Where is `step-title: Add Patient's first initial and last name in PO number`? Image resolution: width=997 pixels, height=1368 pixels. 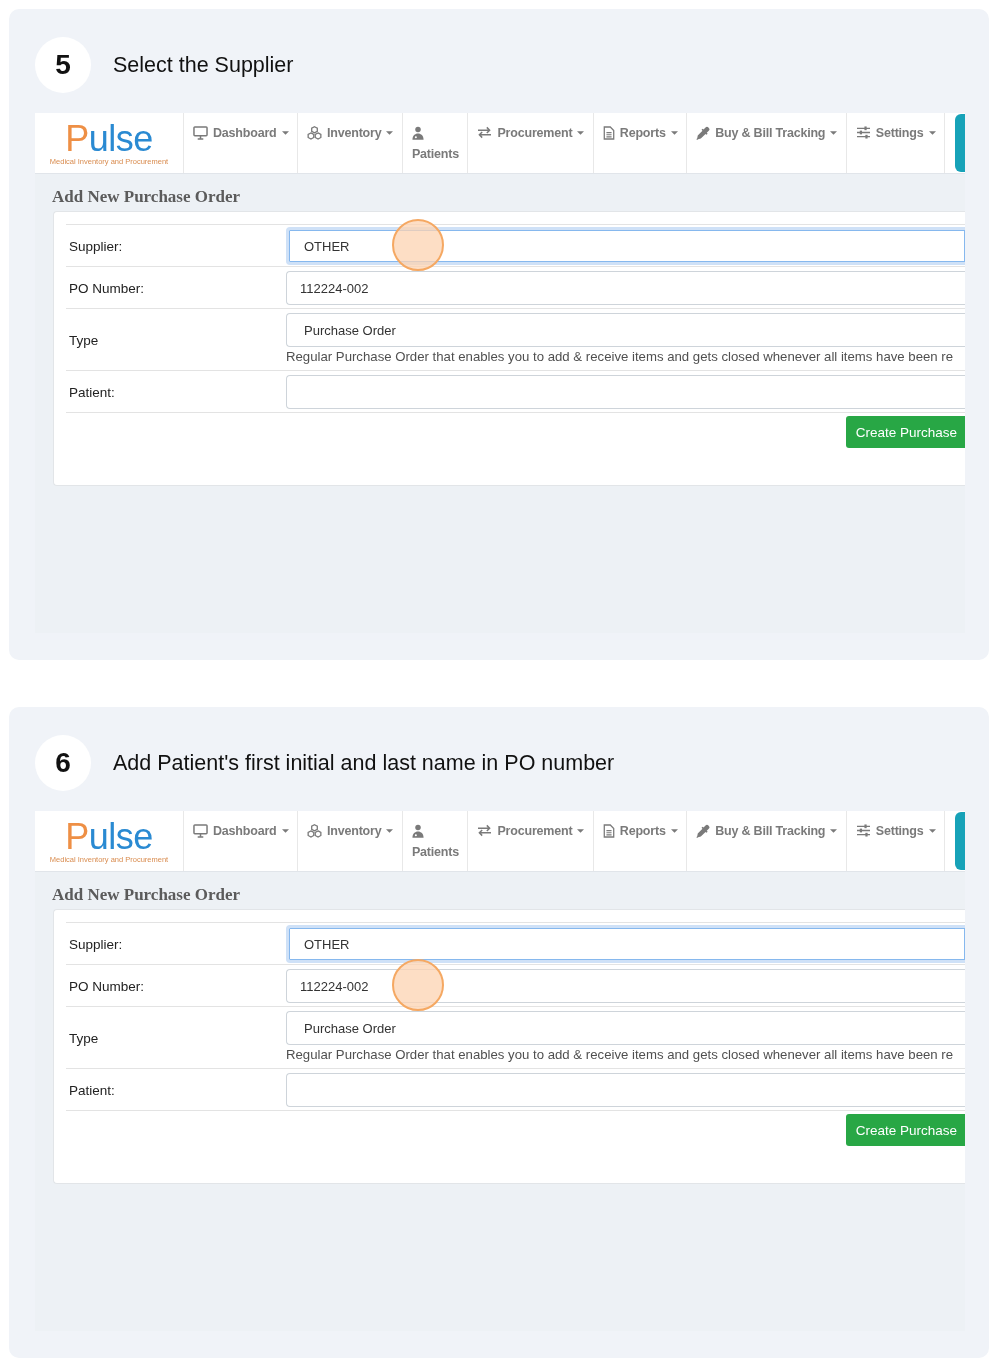
step-title: Add Patient's first initial and last name in PO number is located at coordinates (364, 763).